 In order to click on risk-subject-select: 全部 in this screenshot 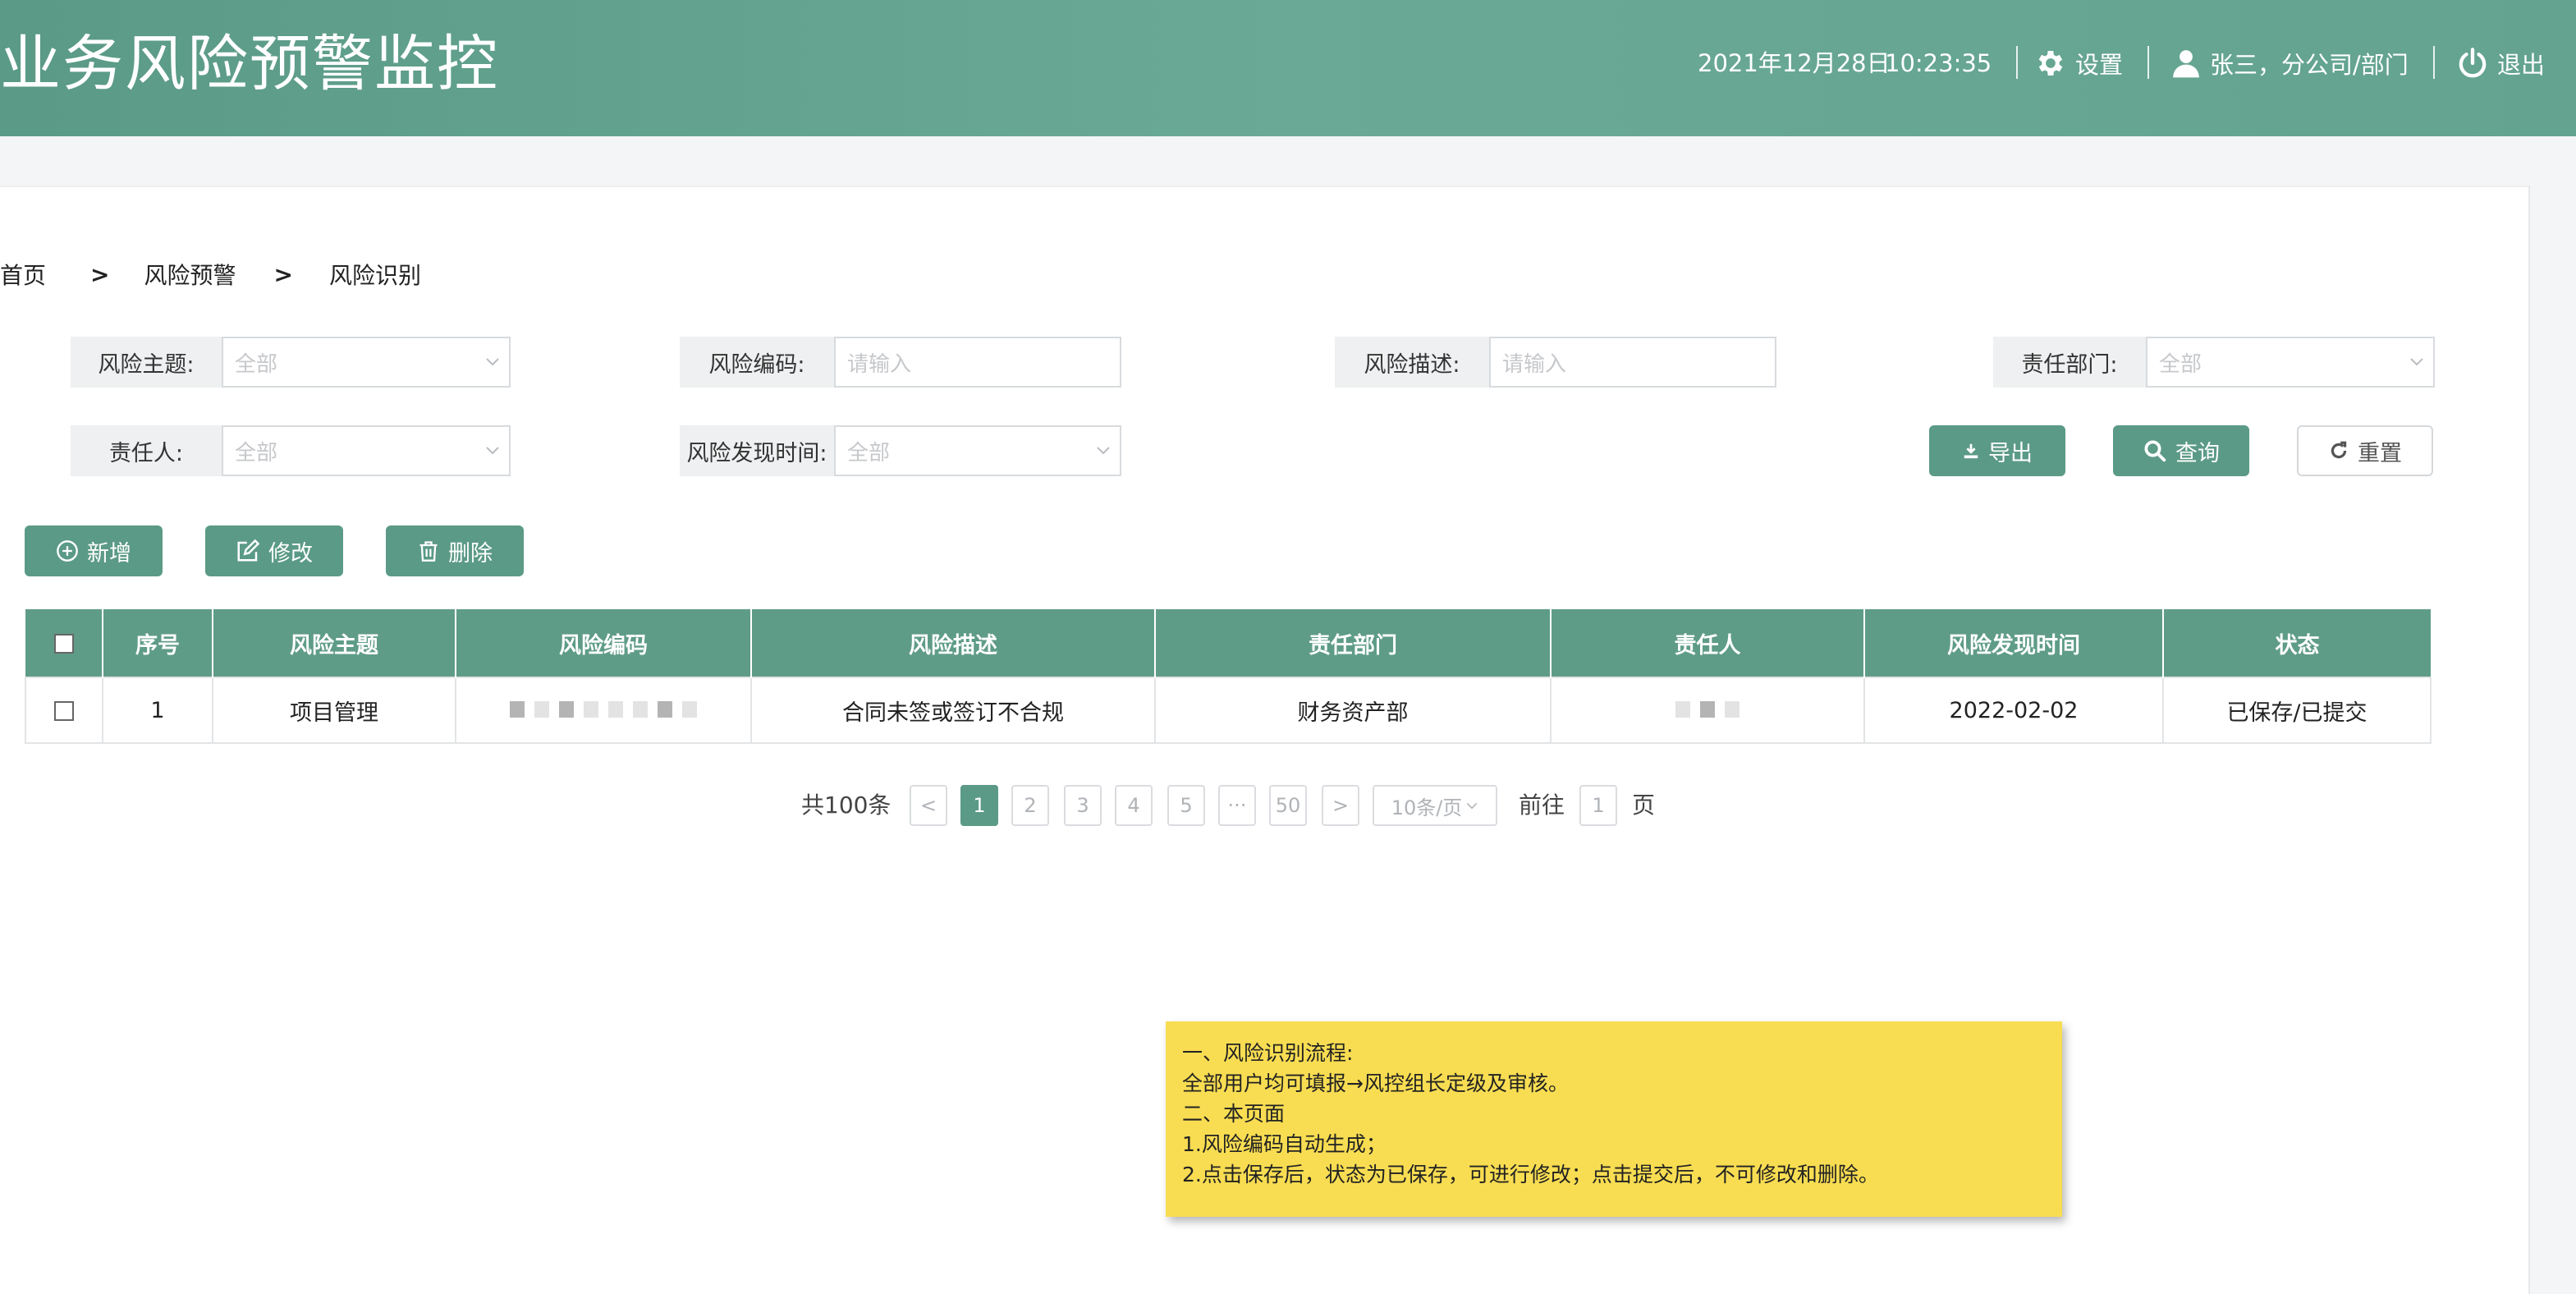, I will do `click(366, 362)`.